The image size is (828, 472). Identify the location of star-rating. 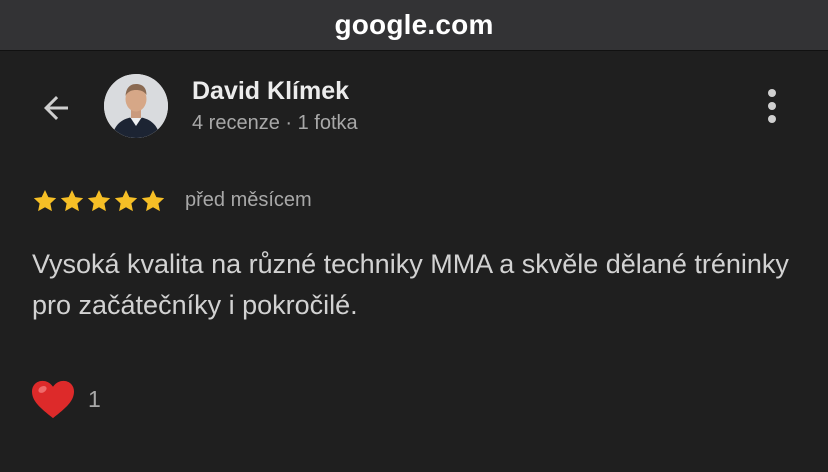
(99, 201).